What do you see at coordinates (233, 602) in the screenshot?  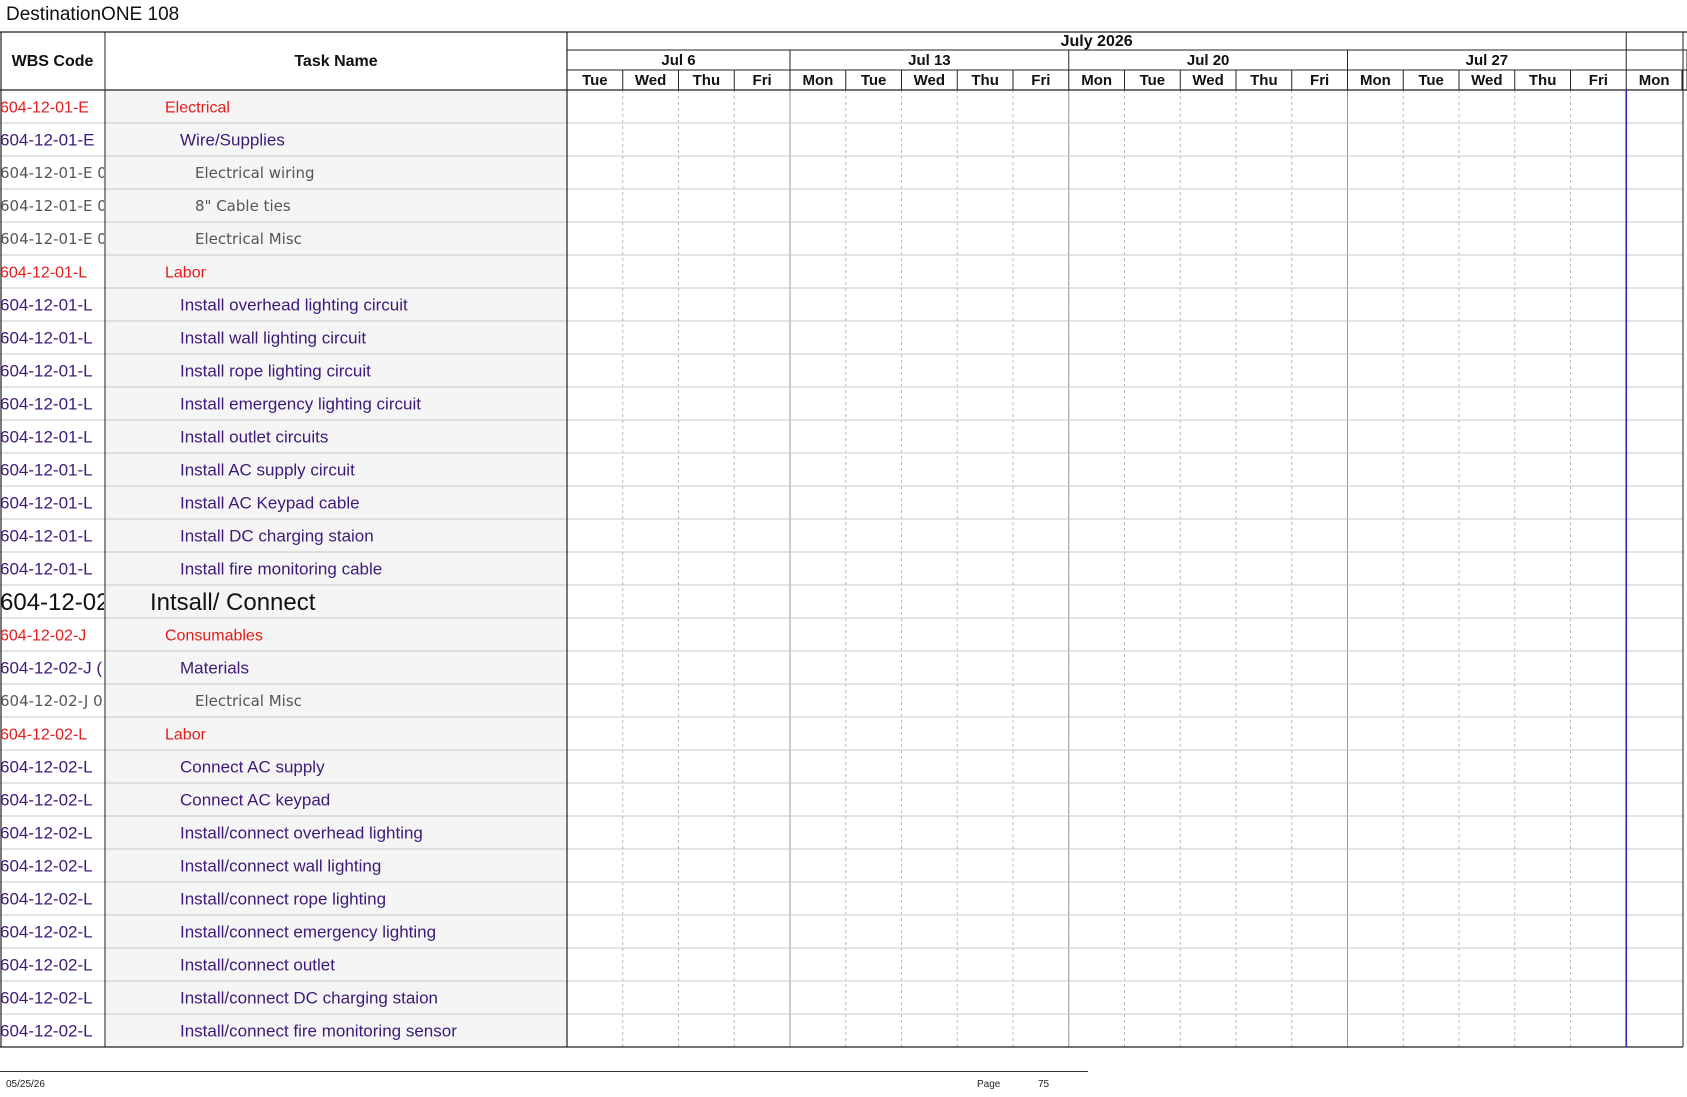 I see `row-task-name: Intsall/ Connect` at bounding box center [233, 602].